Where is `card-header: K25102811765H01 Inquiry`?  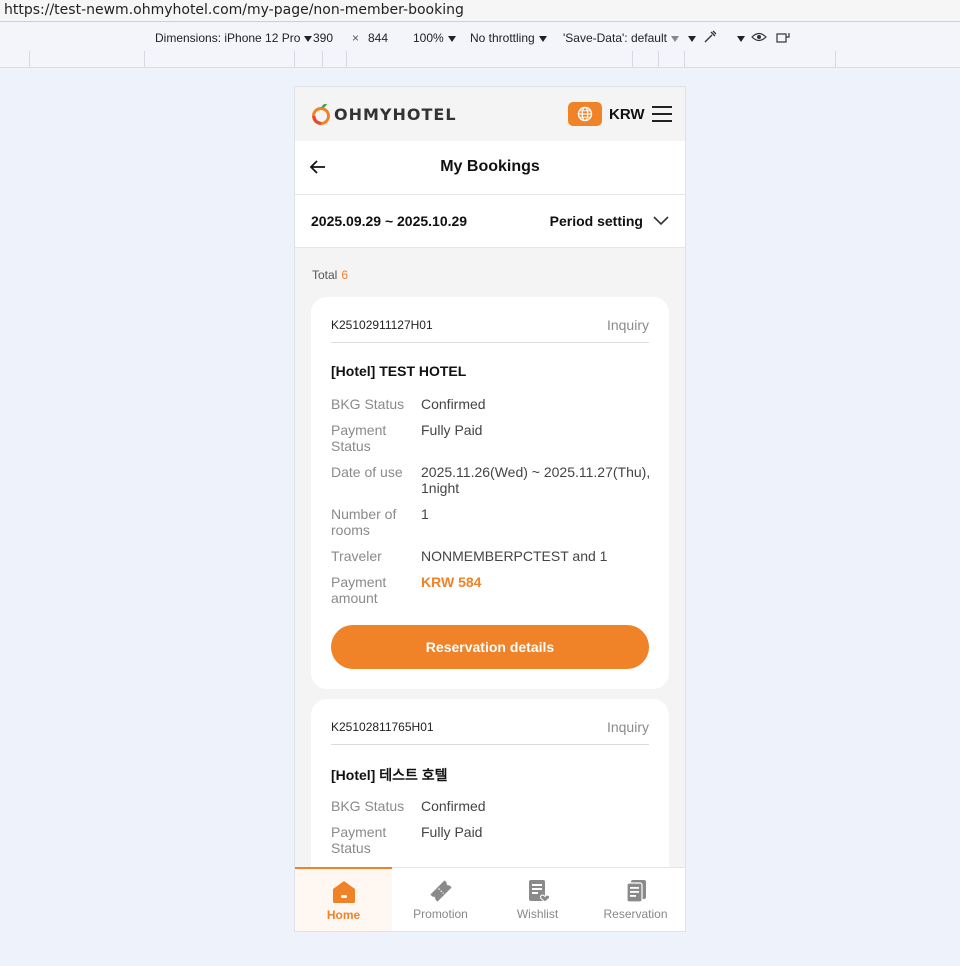 card-header: K25102811765H01 Inquiry is located at coordinates (490, 722).